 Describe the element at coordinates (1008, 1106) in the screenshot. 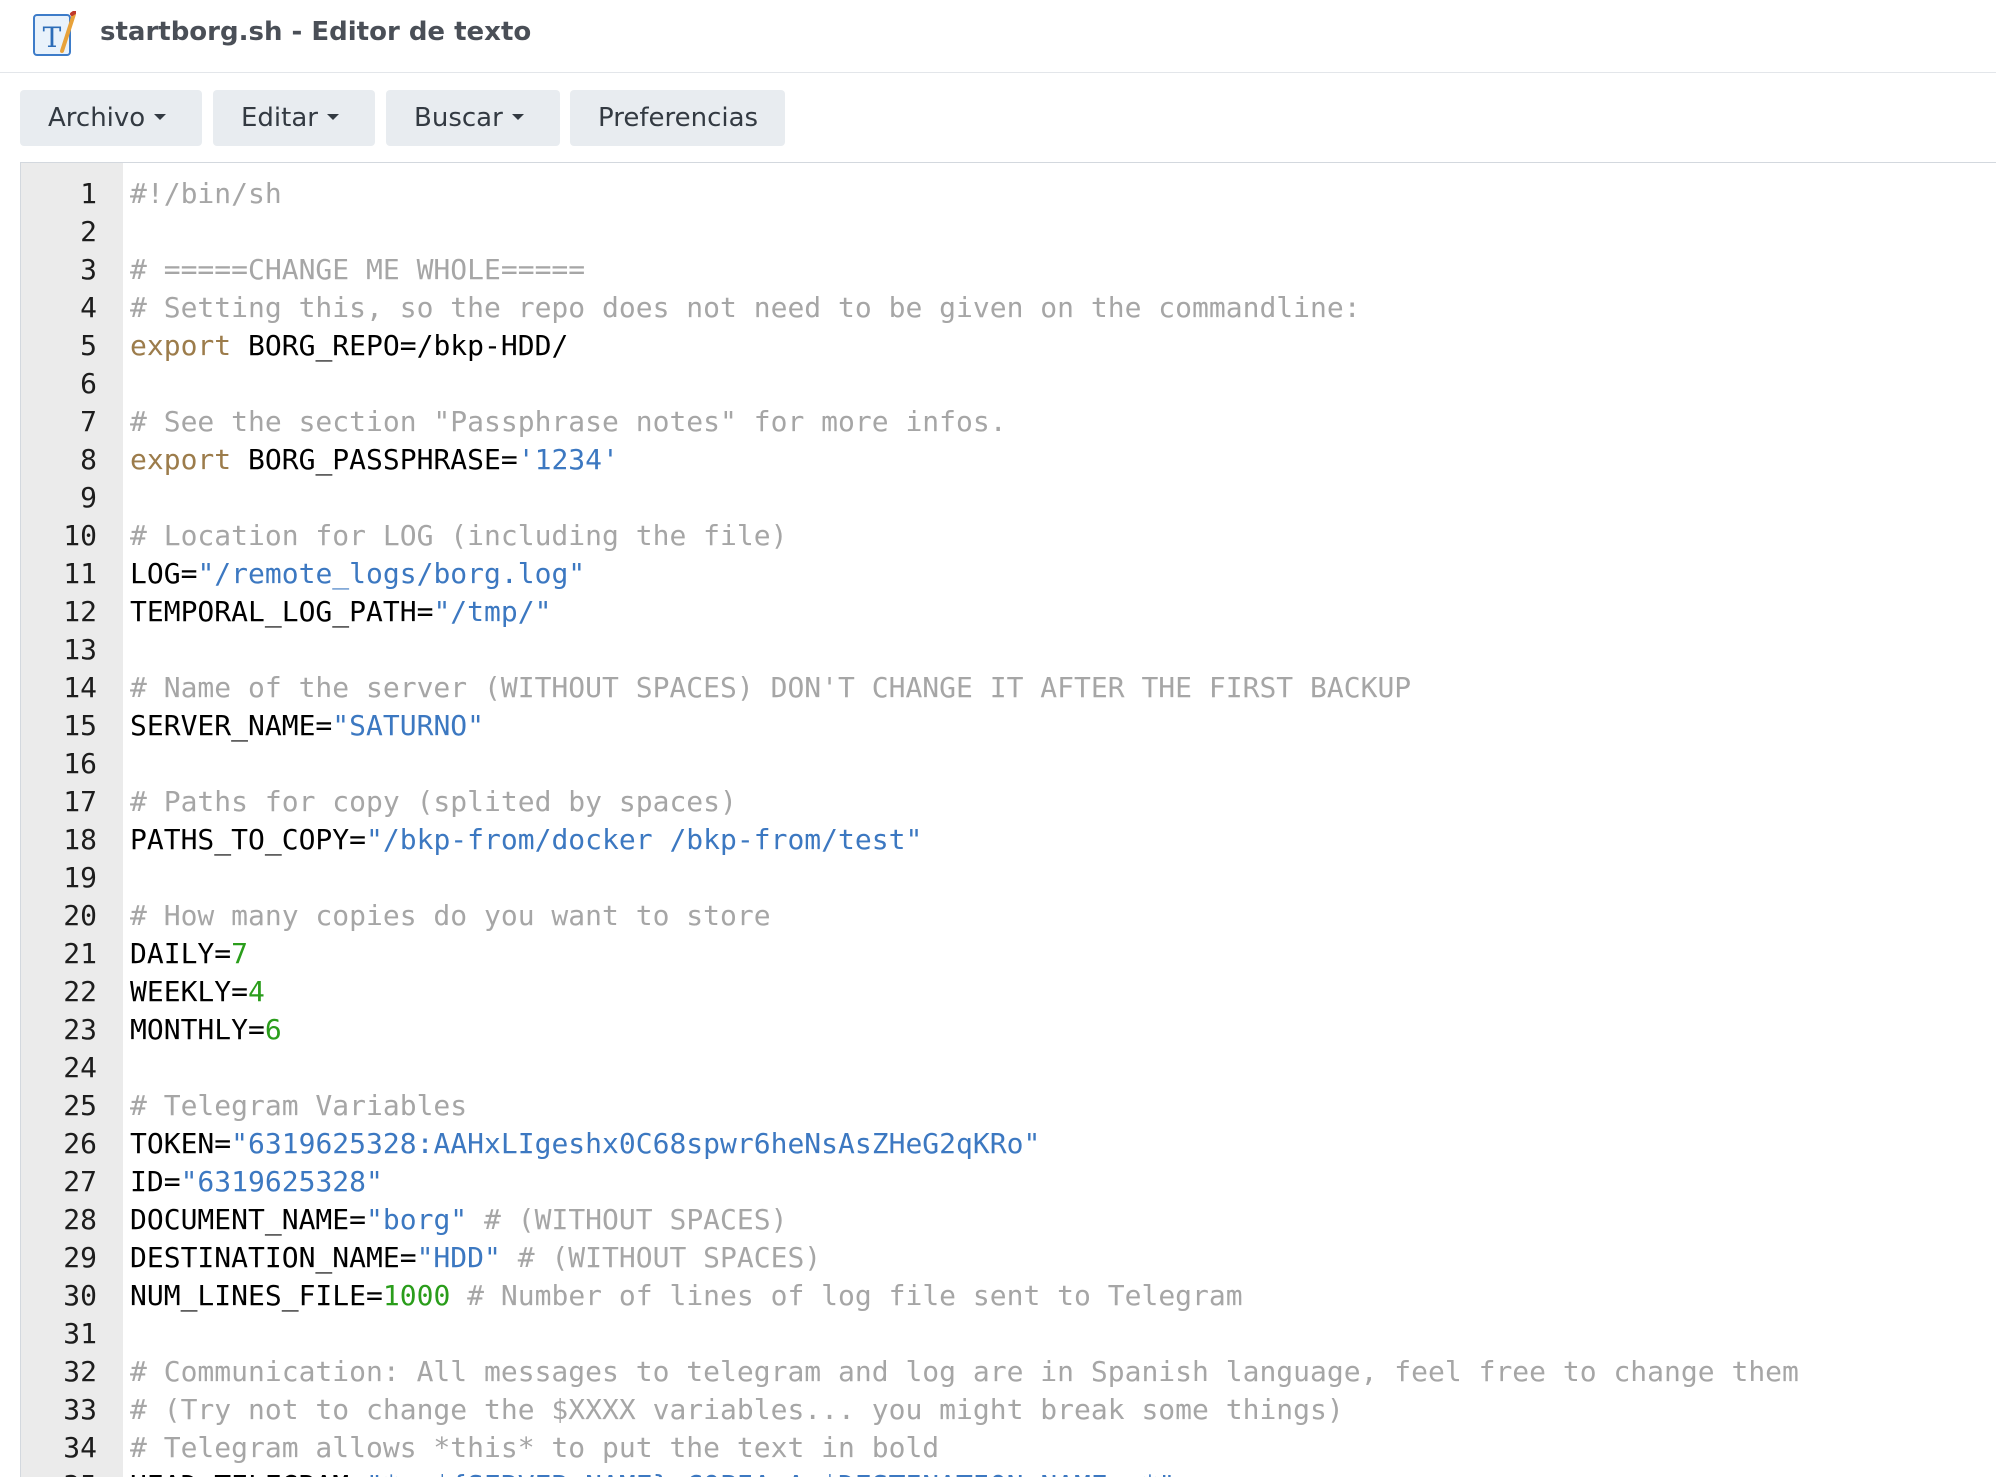

I see `code-line: 25 # Telegram Variables` at that location.